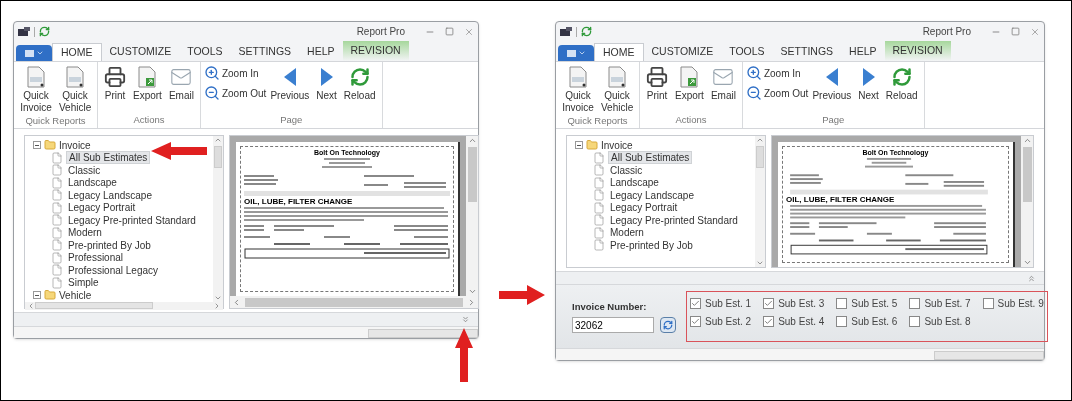  Describe the element at coordinates (576, 53) in the screenshot. I see `application-menu-button` at that location.